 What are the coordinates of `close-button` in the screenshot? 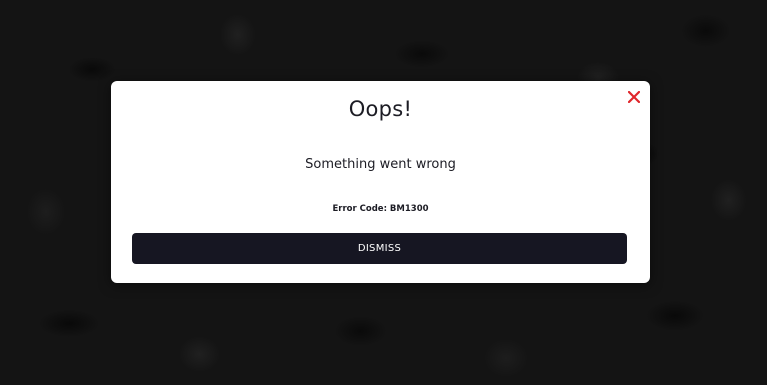 It's located at (634, 97).